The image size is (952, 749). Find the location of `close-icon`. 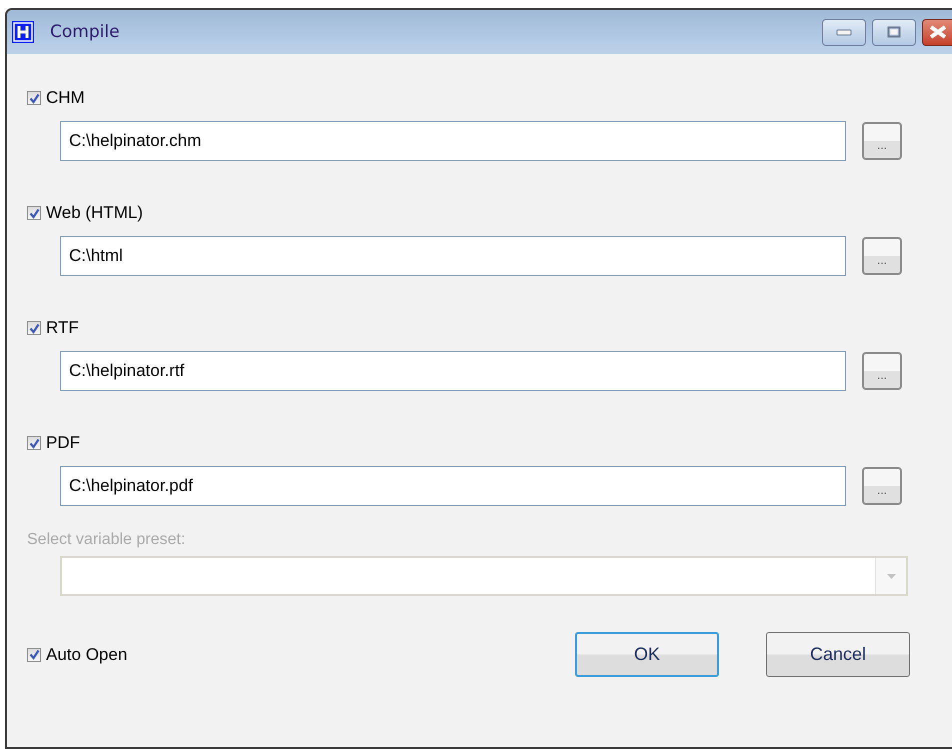

close-icon is located at coordinates (938, 32).